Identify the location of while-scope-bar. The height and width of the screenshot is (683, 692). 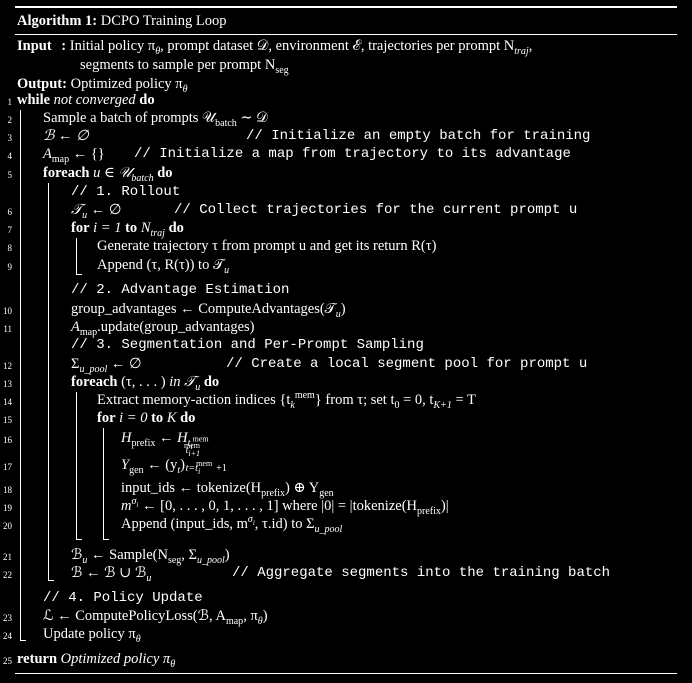
(20, 375).